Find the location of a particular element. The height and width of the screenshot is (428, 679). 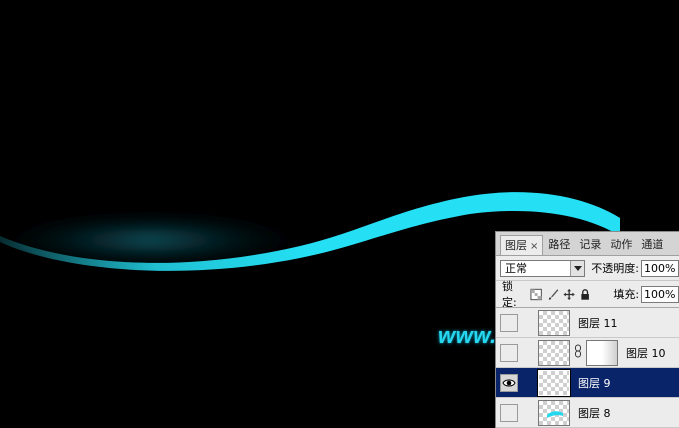

layer-name: 图层 11 is located at coordinates (598, 323).